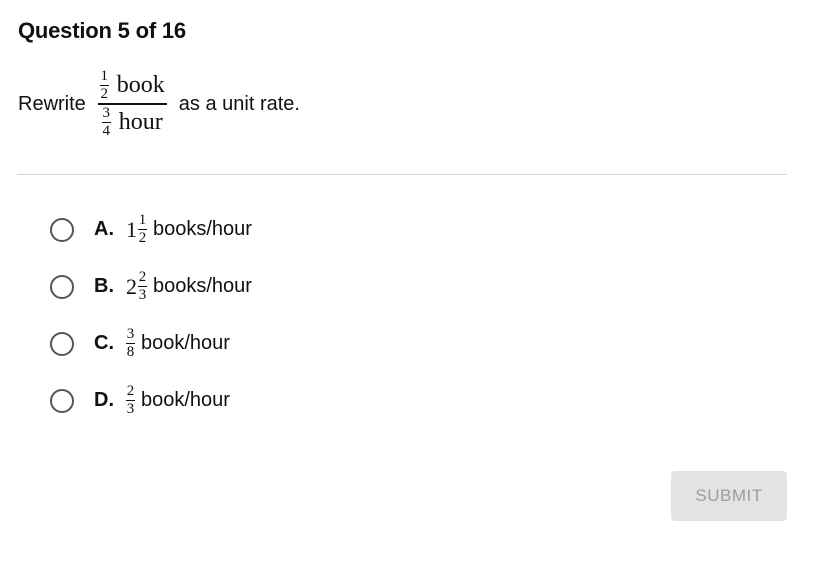 This screenshot has width=831, height=568. I want to click on option-fraction: 1 2, so click(142, 229).